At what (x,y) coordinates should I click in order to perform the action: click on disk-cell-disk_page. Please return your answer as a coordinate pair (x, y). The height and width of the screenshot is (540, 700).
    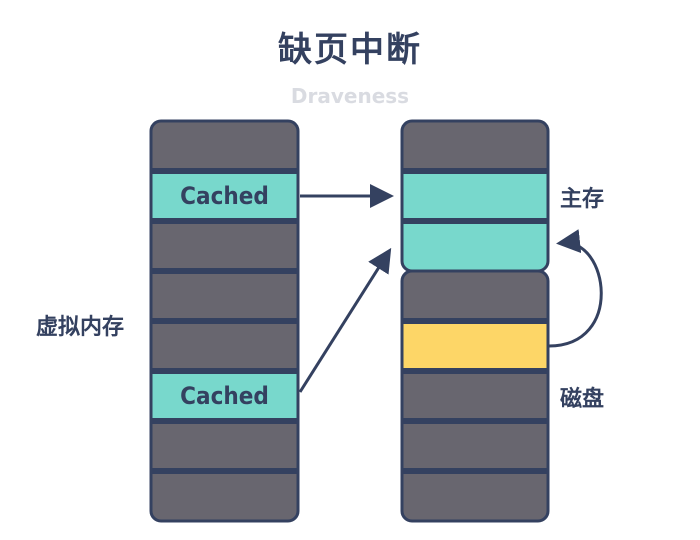
    Looking at the image, I should click on (475, 346).